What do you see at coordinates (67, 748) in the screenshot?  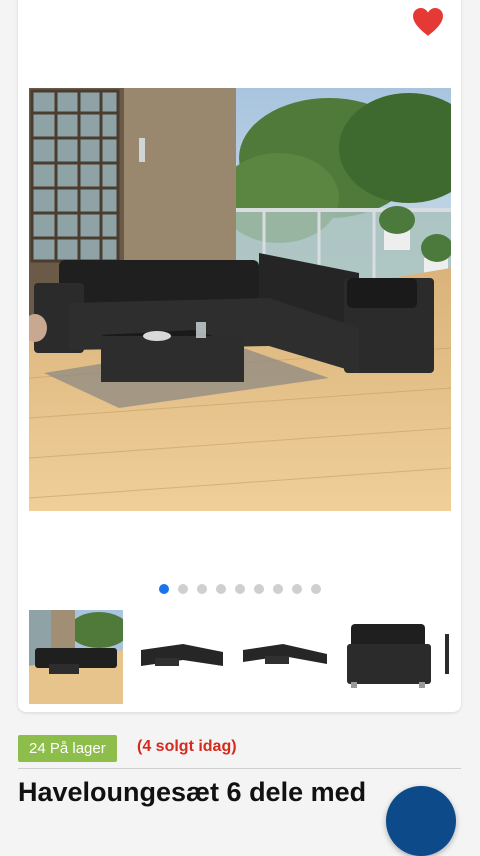 I see `stock-badge: 24 På lager` at bounding box center [67, 748].